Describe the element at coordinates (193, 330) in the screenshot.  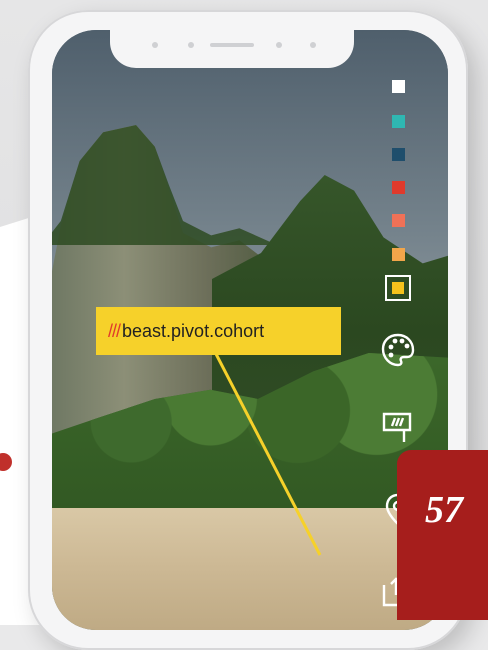
I see `callout-text: beast.pivot.cohort` at that location.